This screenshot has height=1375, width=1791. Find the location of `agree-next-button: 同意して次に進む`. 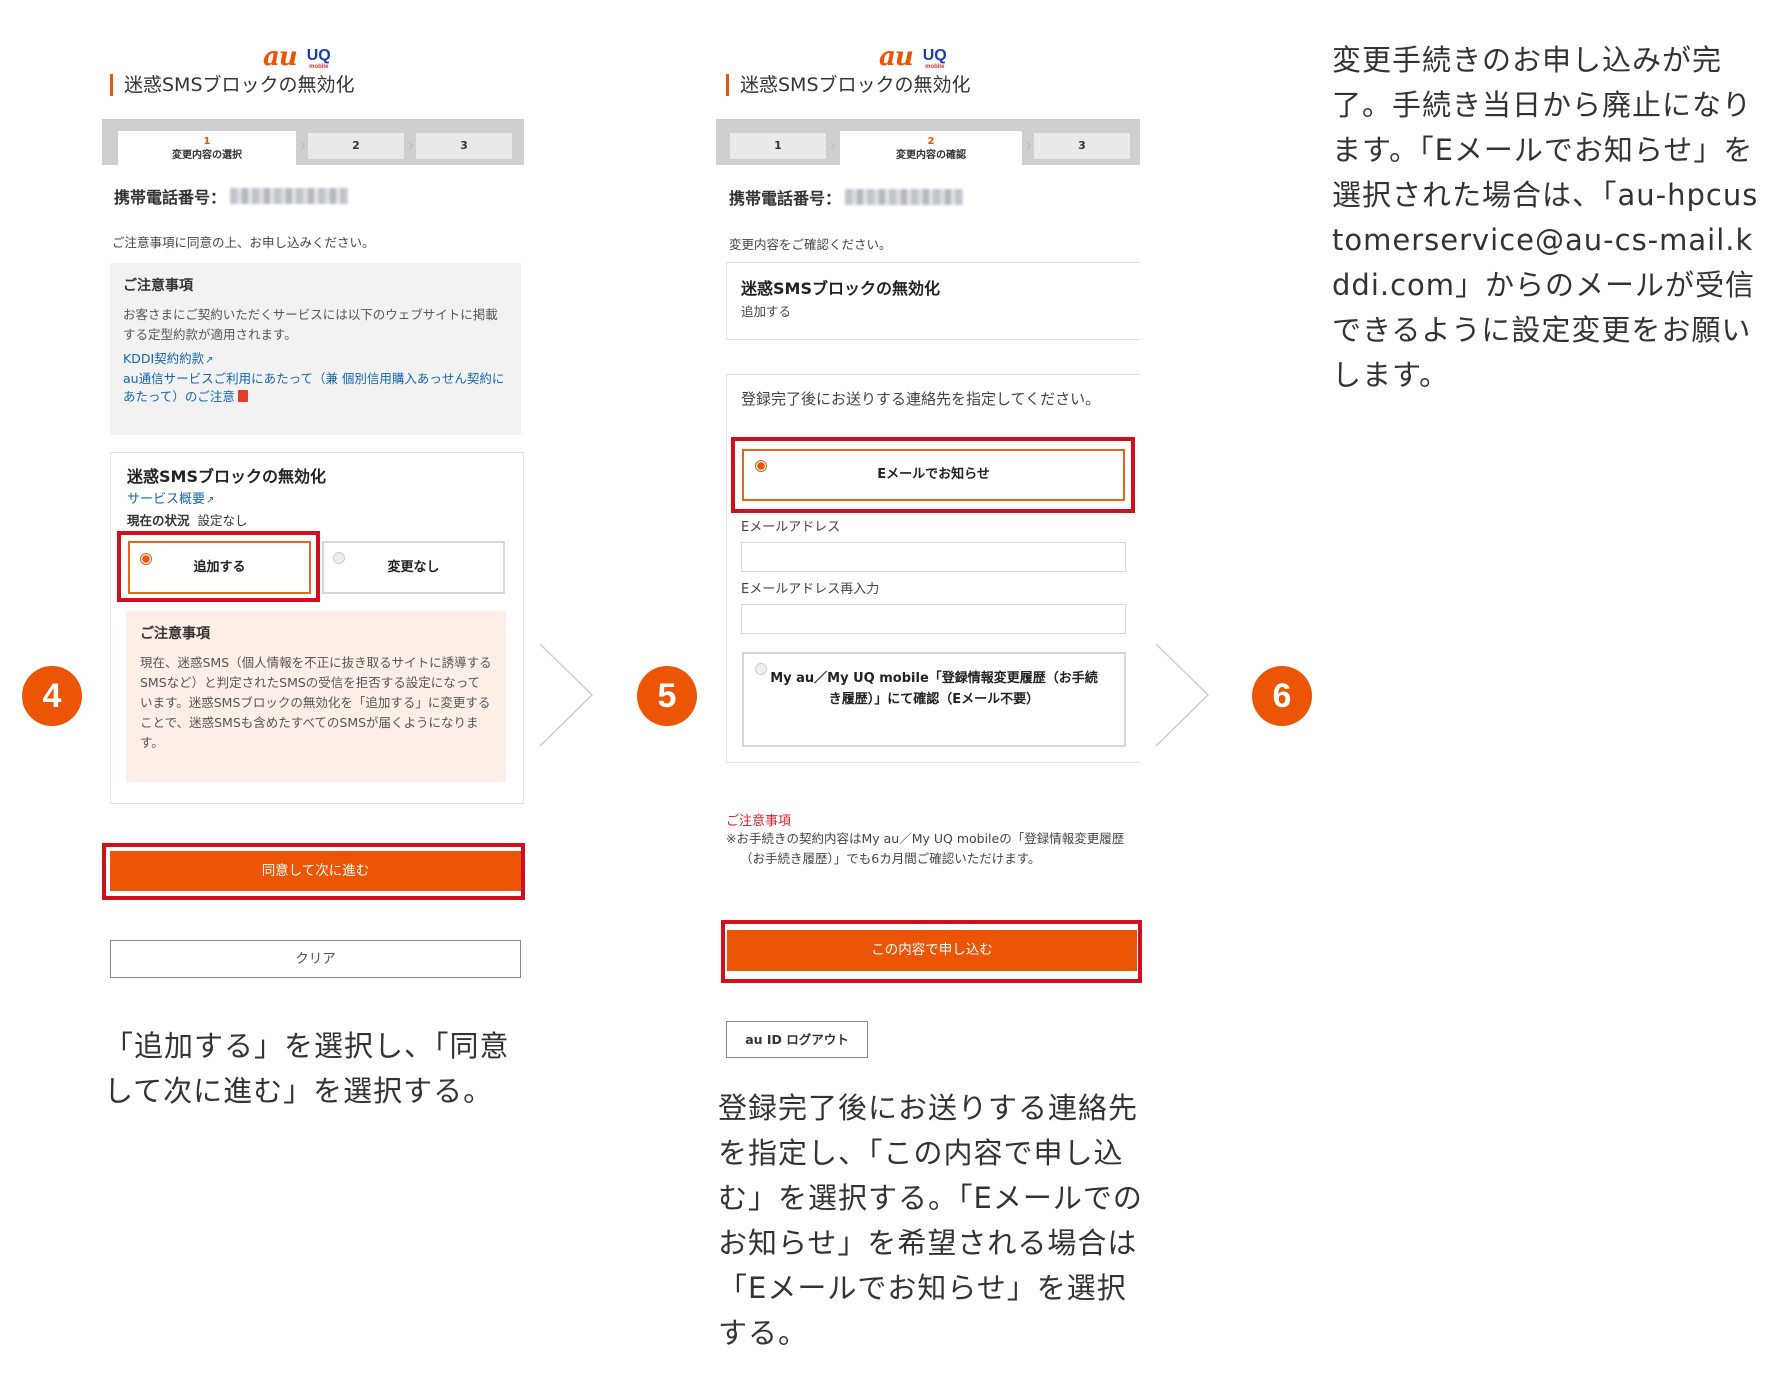

agree-next-button: 同意して次に進む is located at coordinates (315, 871).